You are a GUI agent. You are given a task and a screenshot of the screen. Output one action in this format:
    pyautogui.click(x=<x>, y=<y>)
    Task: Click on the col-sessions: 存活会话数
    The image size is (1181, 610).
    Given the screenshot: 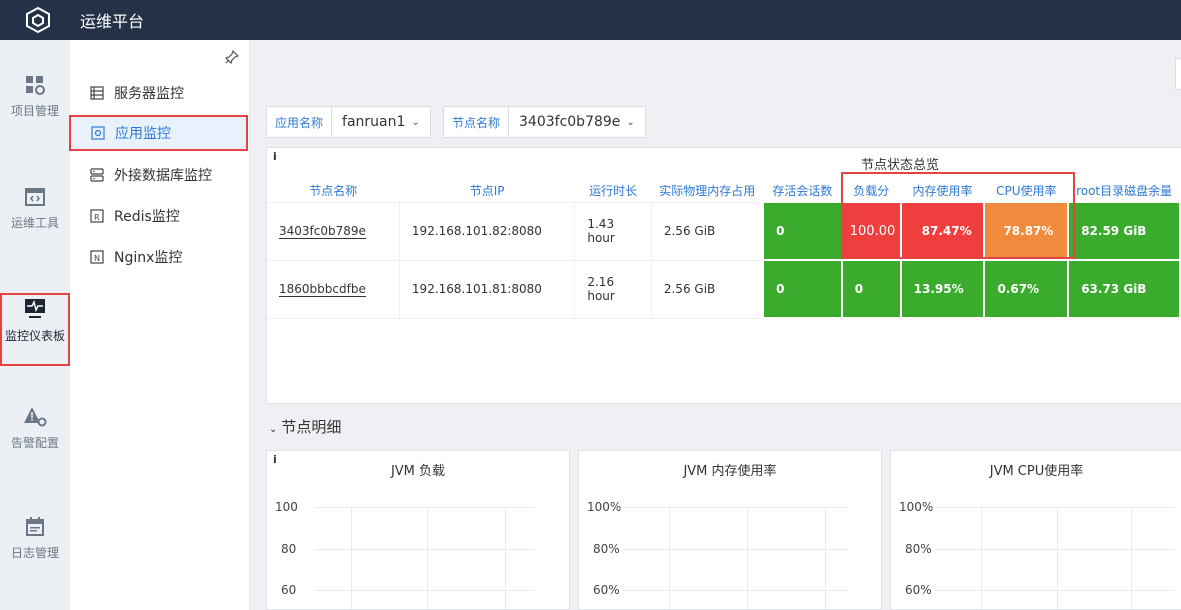 What is the action you would take?
    pyautogui.click(x=802, y=191)
    